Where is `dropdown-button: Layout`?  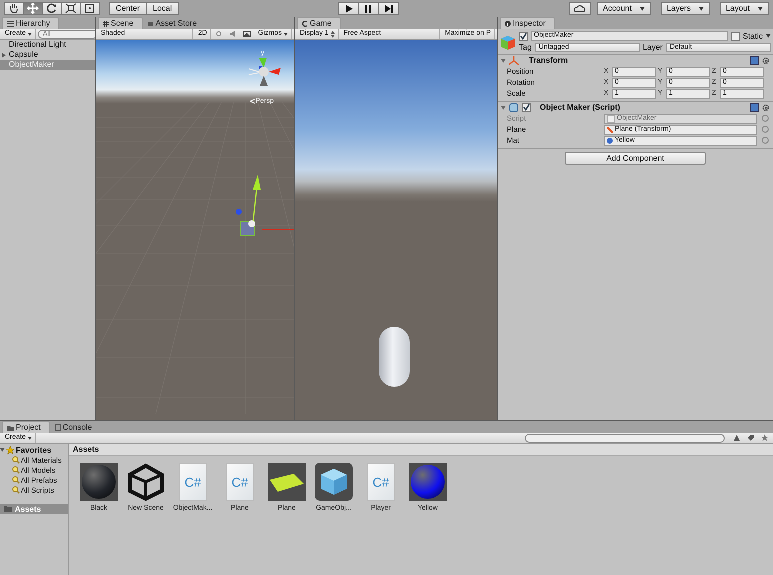
dropdown-button: Layout is located at coordinates (744, 8).